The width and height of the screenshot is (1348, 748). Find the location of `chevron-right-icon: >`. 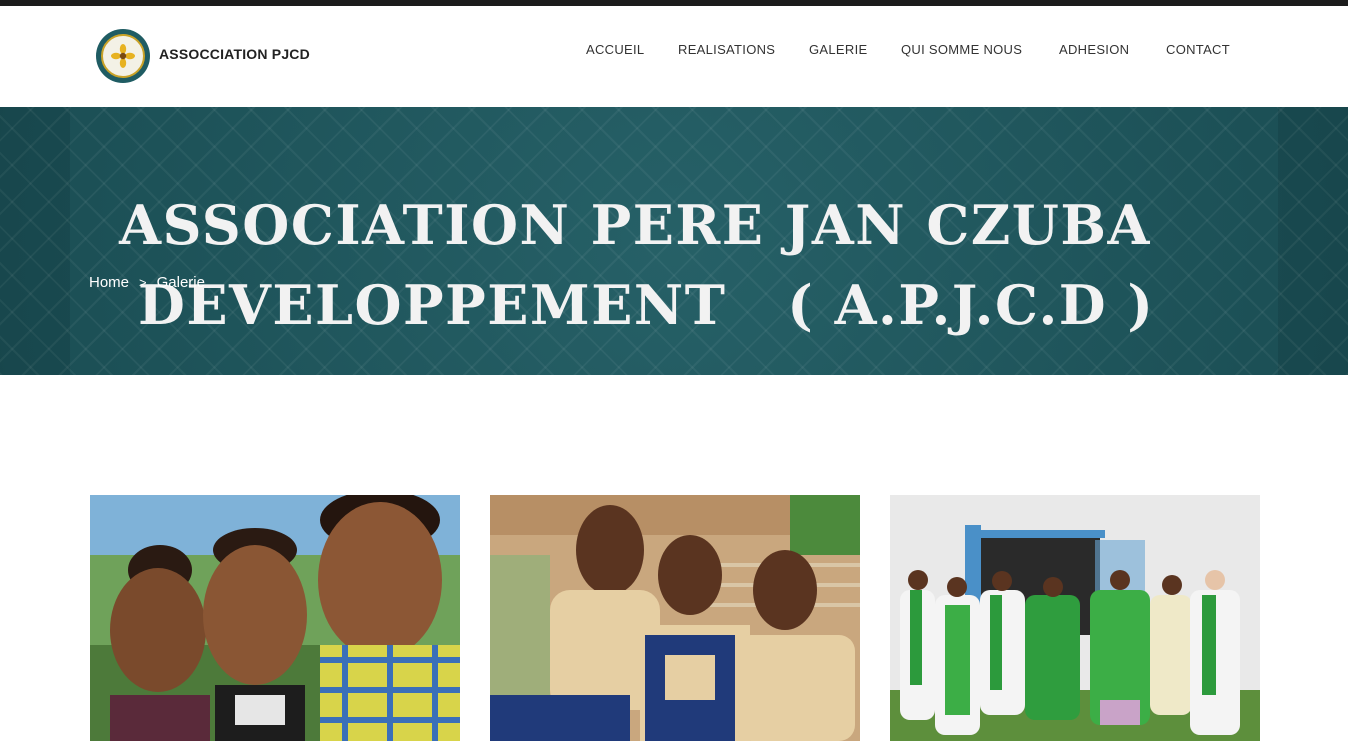

chevron-right-icon: > is located at coordinates (143, 282).